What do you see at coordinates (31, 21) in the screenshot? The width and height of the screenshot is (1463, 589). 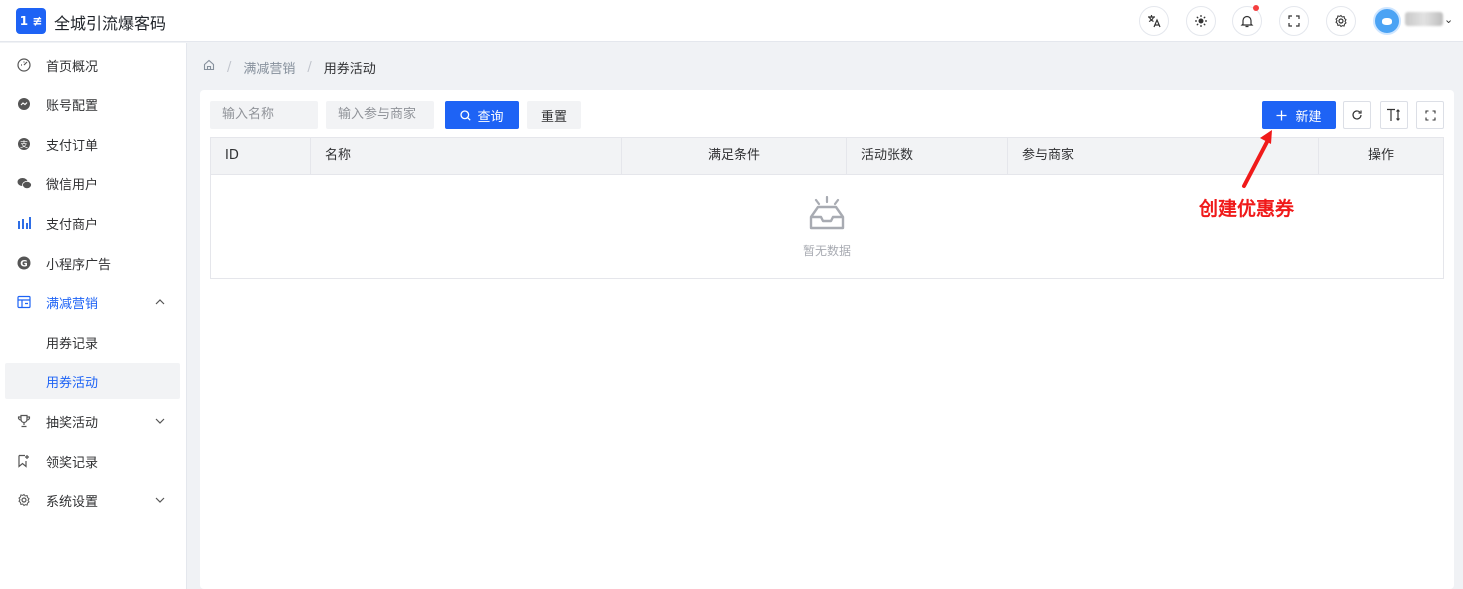 I see `app-logo: 1 ≢` at bounding box center [31, 21].